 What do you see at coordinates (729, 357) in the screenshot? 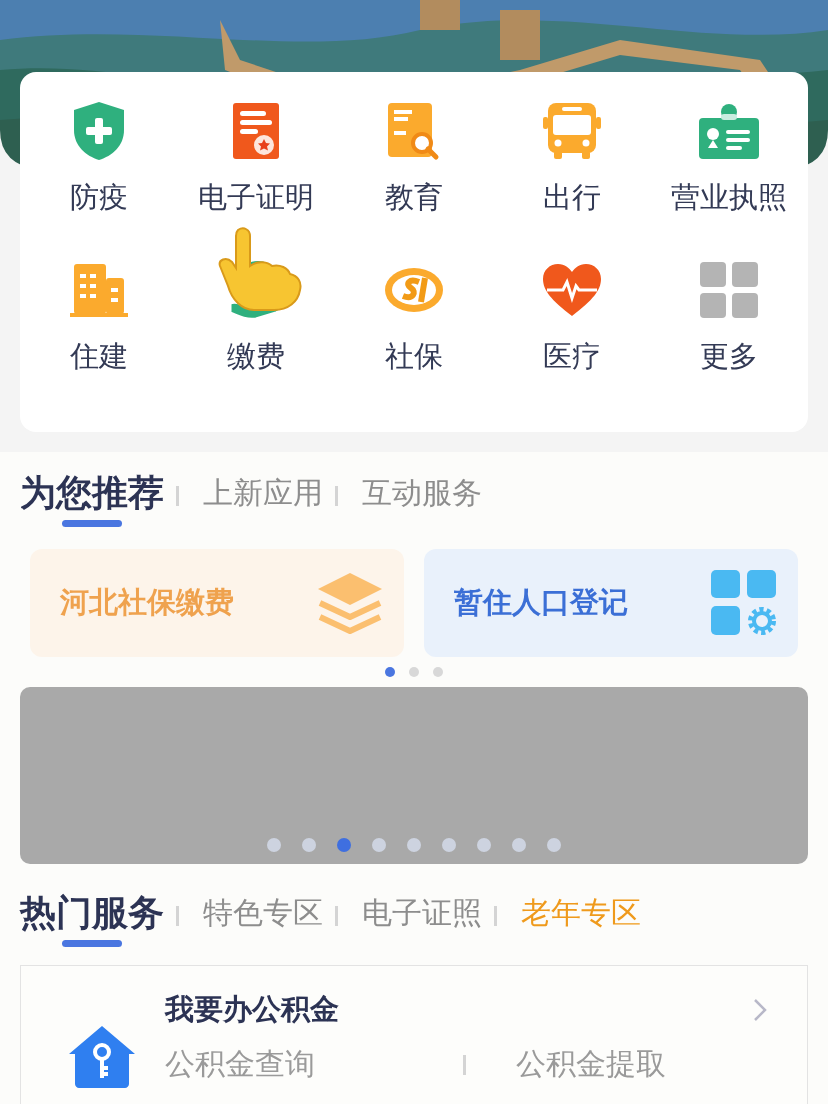
I see `service-label: 更多` at bounding box center [729, 357].